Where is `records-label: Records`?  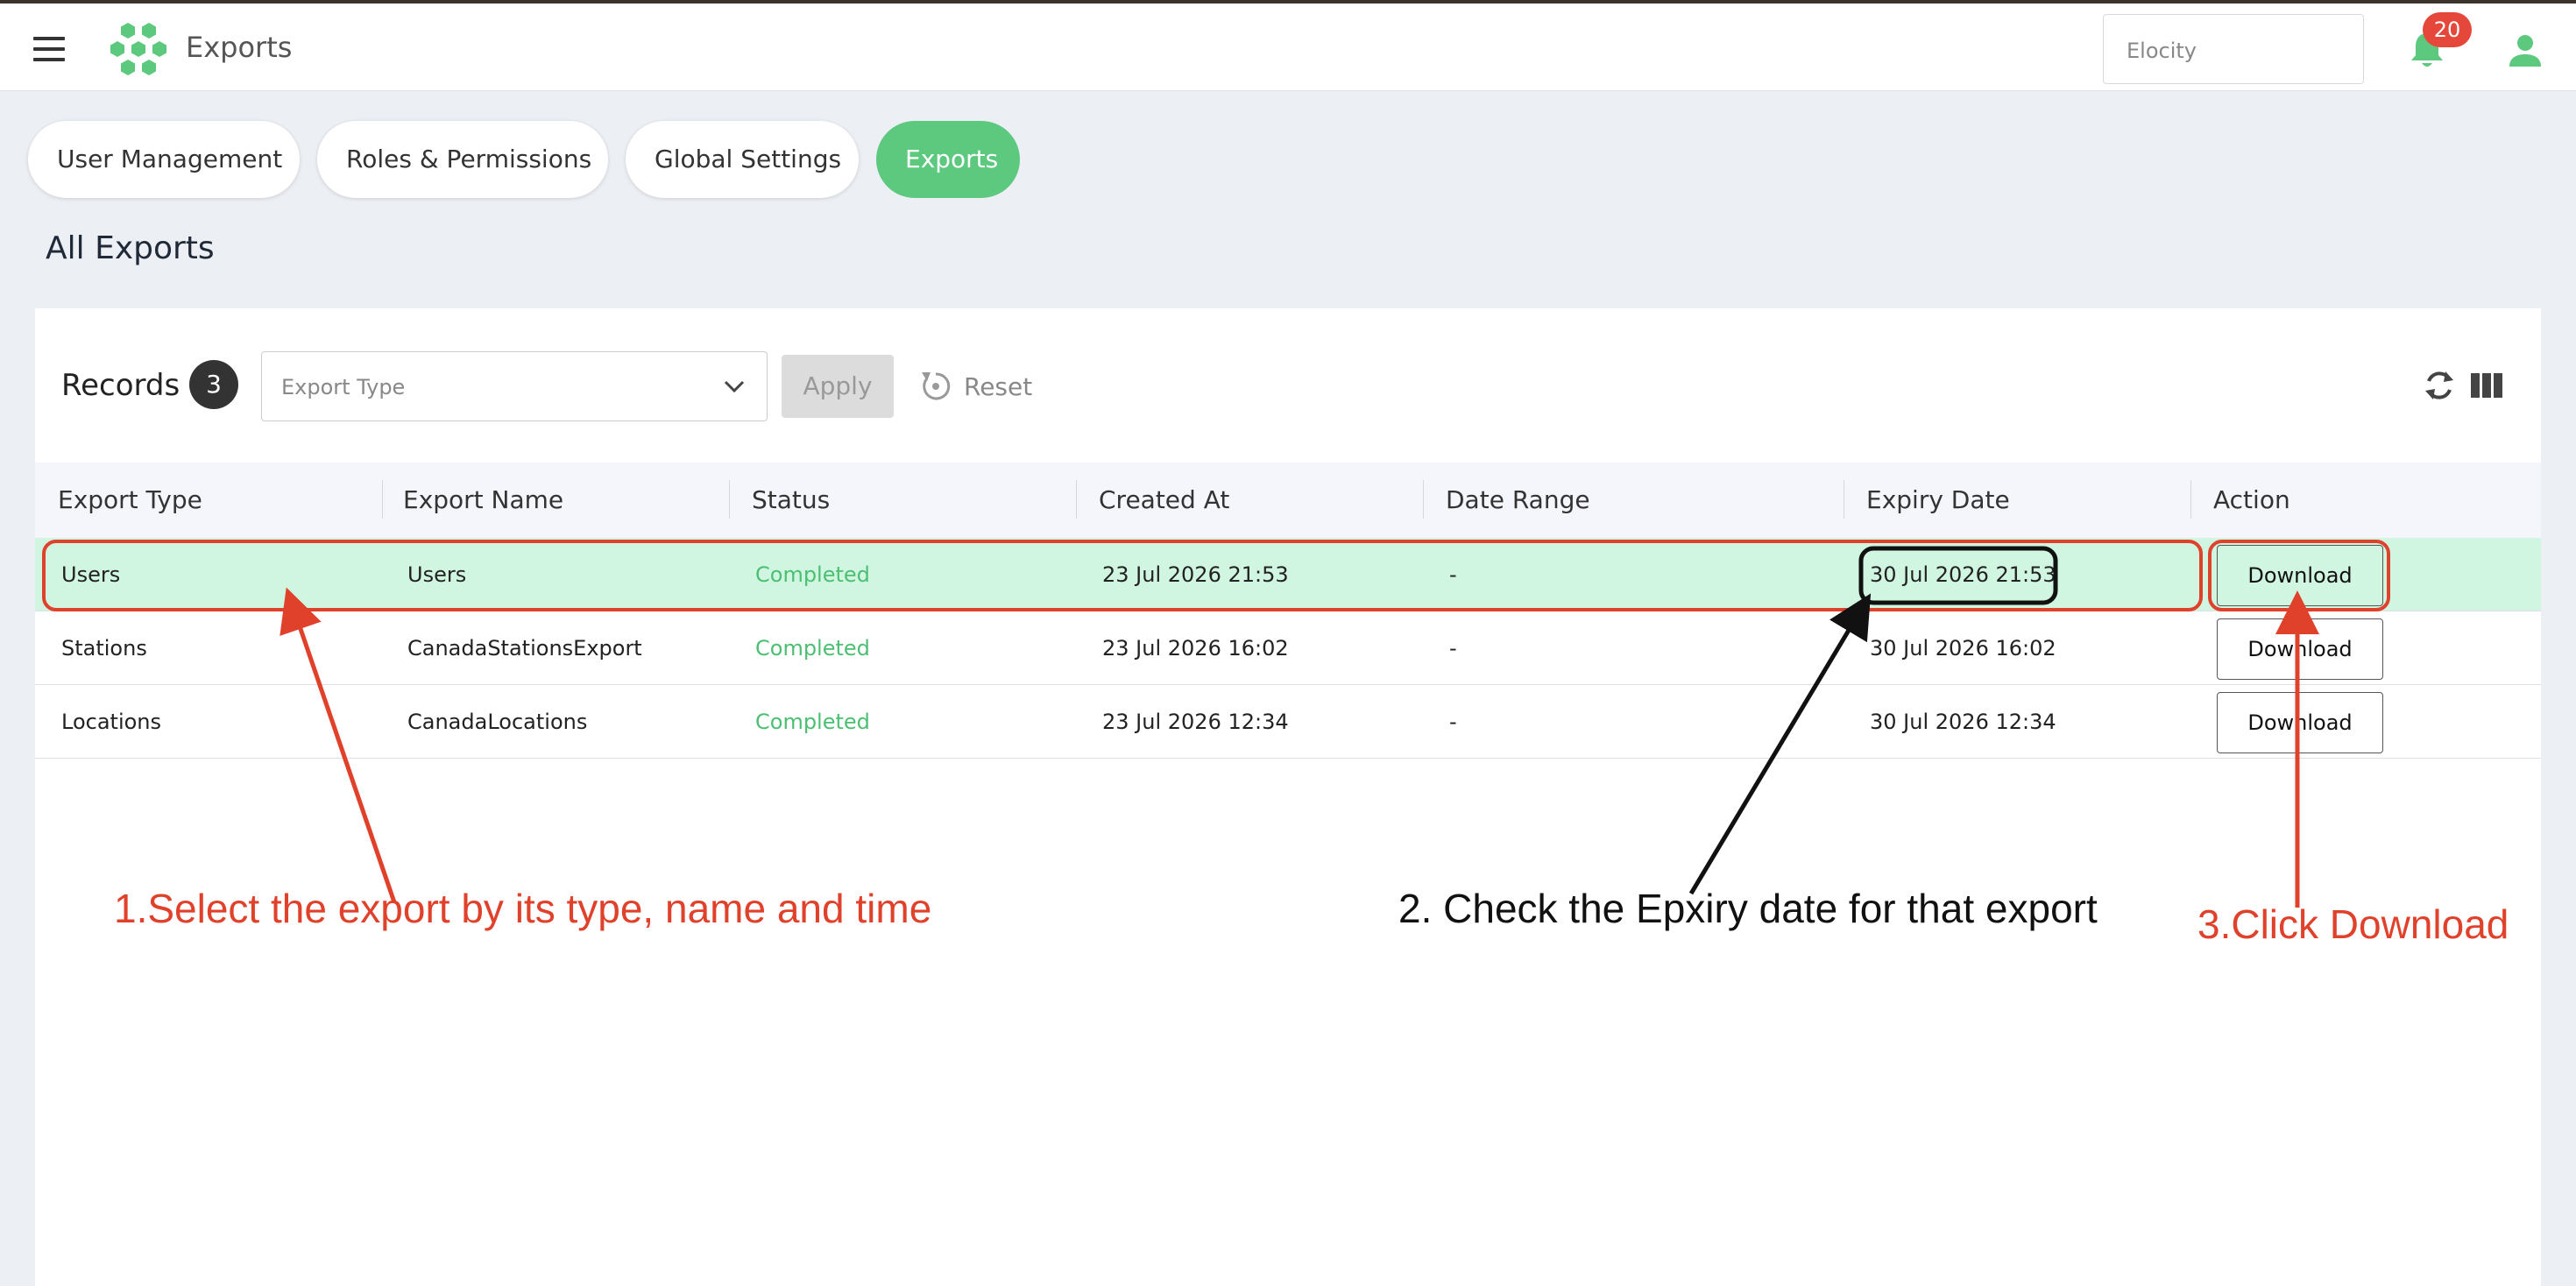 records-label: Records is located at coordinates (120, 385).